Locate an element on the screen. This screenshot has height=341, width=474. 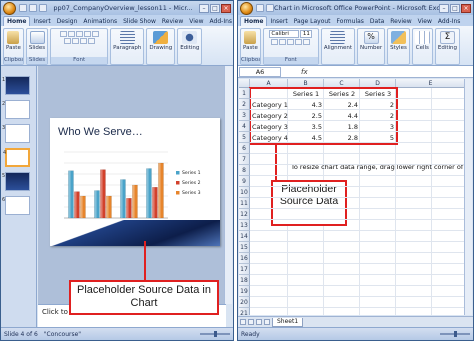
last-sheet-icon is located at coordinates (267, 322).